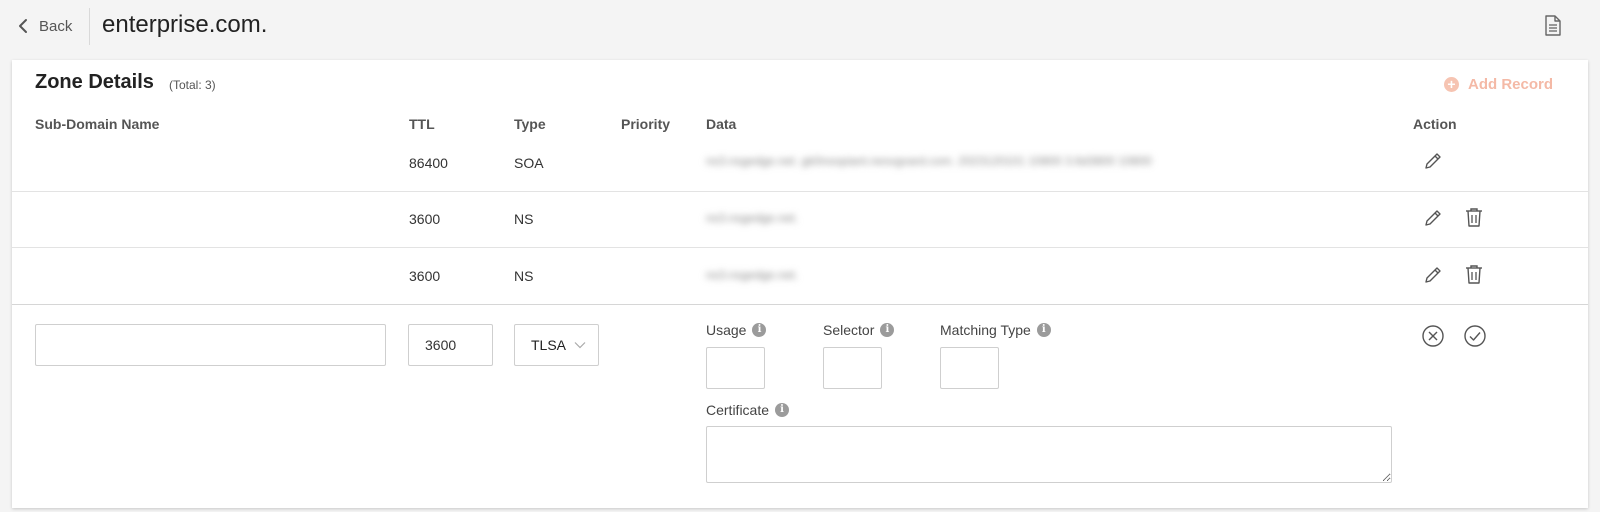 The height and width of the screenshot is (512, 1600). I want to click on cancel-circle-x-icon, so click(1433, 336).